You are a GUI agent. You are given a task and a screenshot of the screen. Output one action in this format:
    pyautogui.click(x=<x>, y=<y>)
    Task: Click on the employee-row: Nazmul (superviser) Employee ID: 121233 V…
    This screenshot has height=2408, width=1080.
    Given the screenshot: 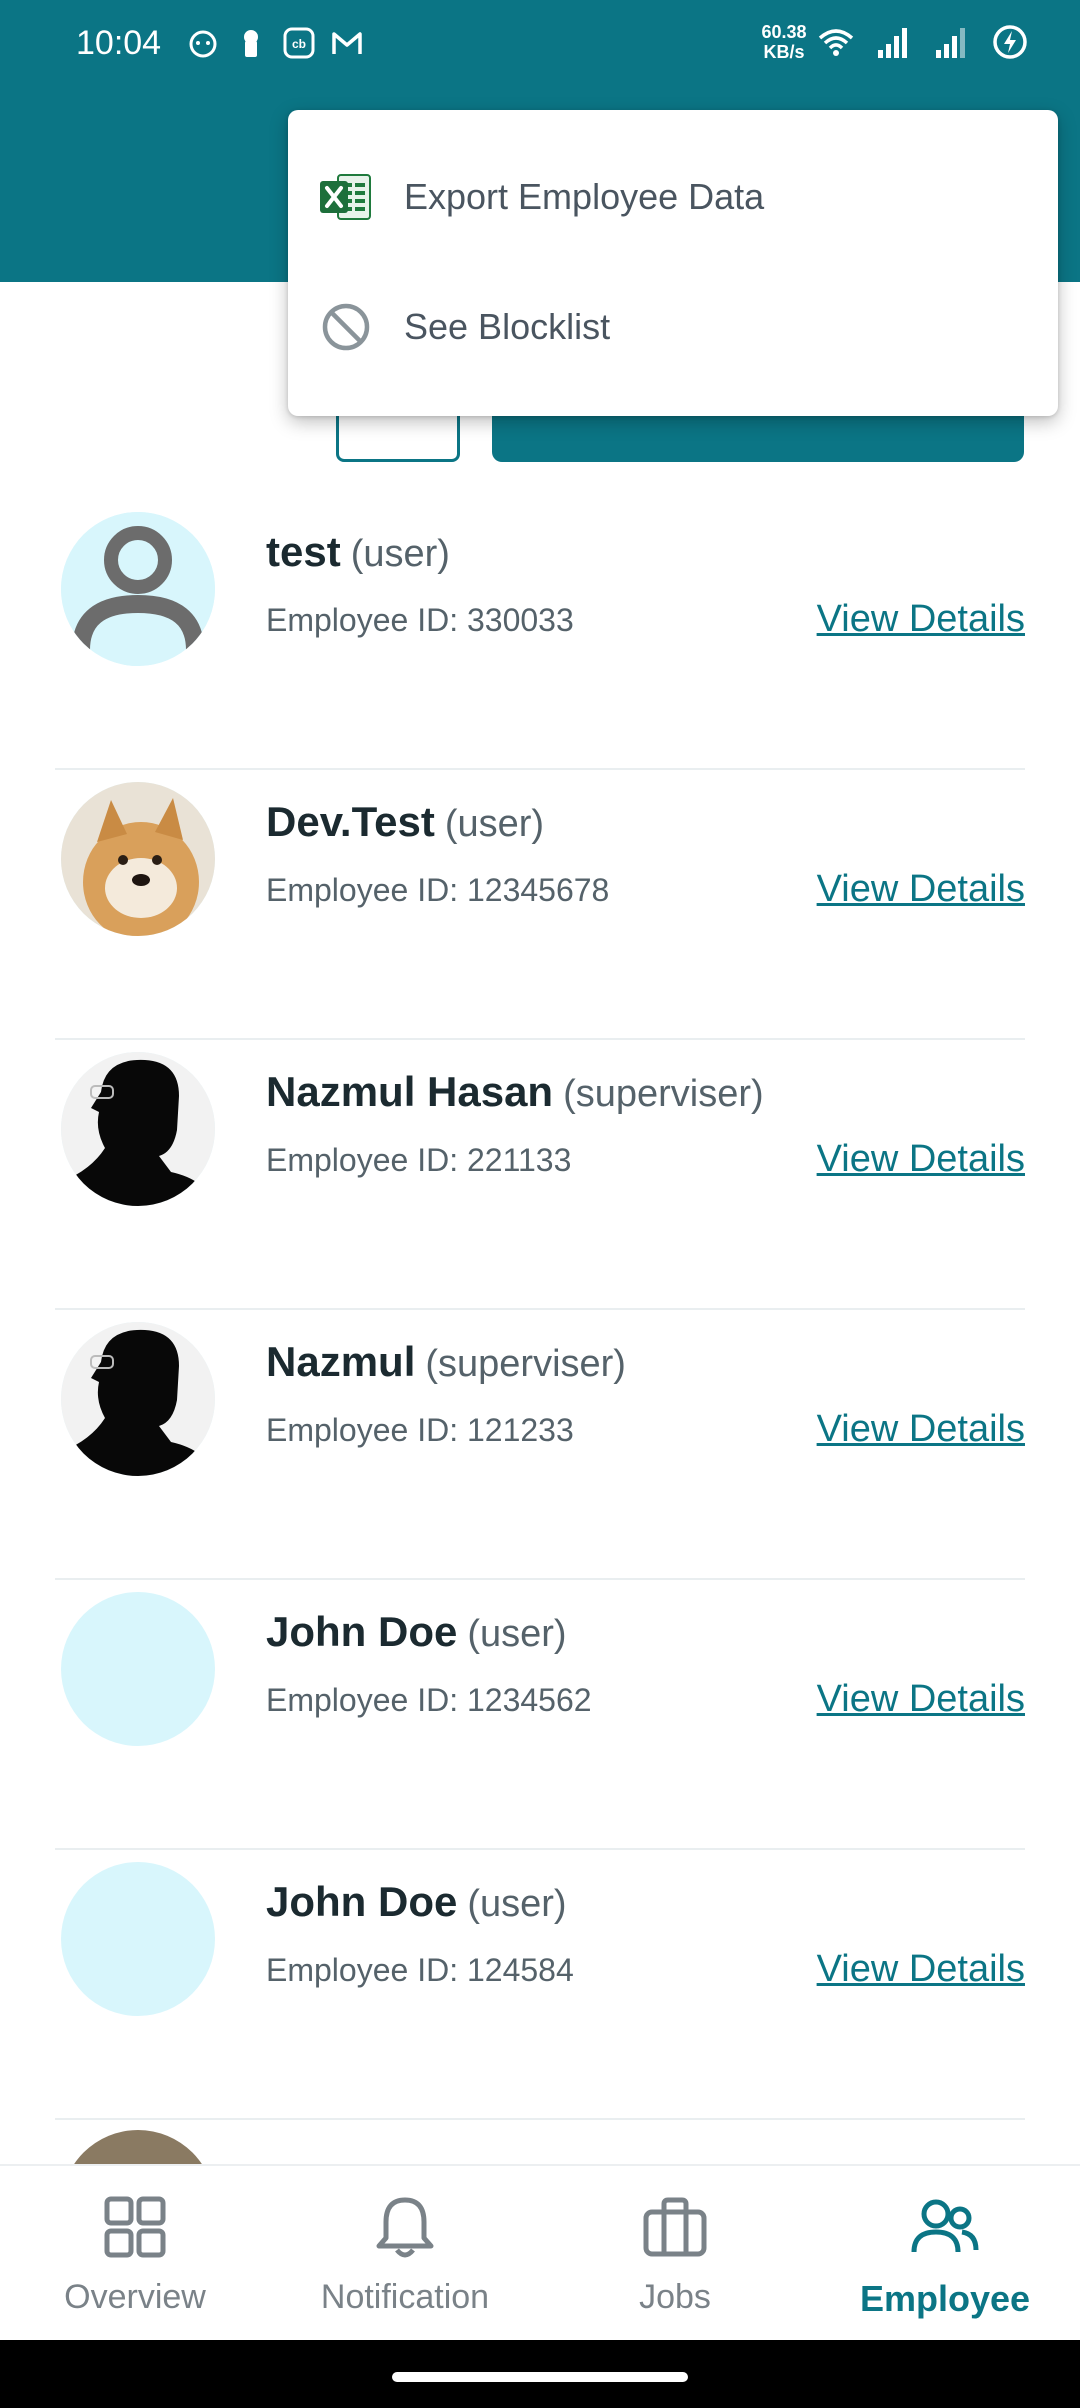 What is the action you would take?
    pyautogui.click(x=540, y=1445)
    